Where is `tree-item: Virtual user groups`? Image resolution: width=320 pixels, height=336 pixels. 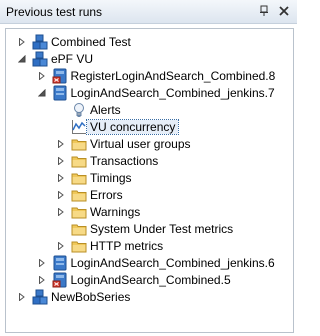
tree-item: Virtual user groups is located at coordinates (150, 144).